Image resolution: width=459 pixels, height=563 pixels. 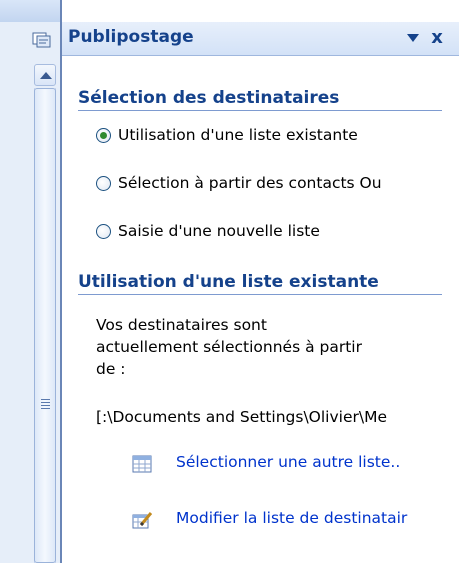 I want to click on close-button: x, so click(x=437, y=38).